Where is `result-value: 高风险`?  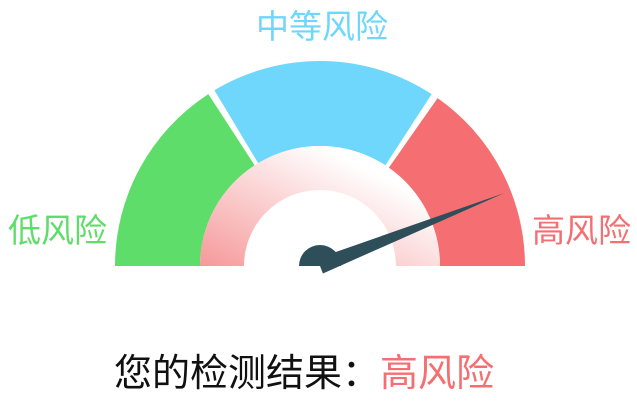 result-value: 高风险 is located at coordinates (437, 373).